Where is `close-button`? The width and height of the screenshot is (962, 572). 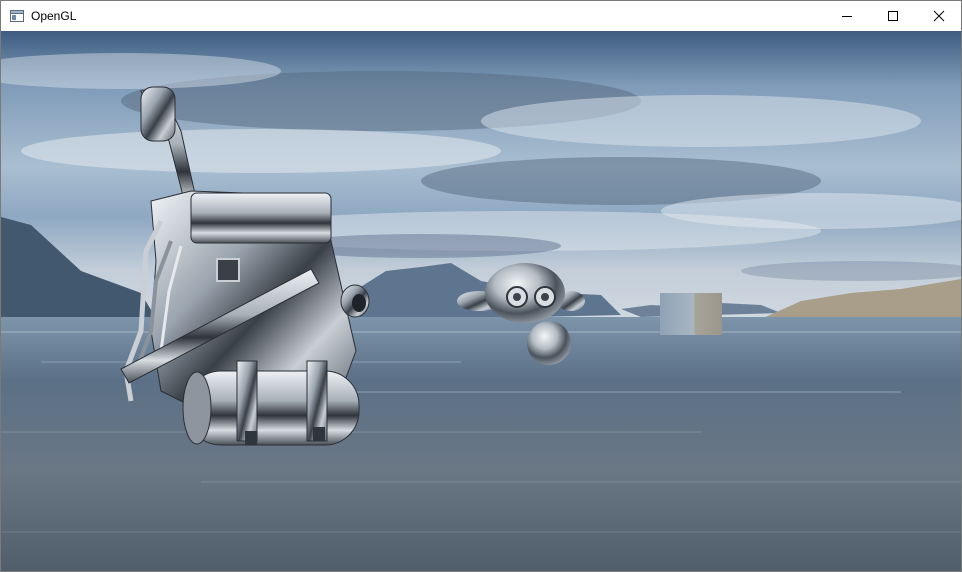 close-button is located at coordinates (939, 16).